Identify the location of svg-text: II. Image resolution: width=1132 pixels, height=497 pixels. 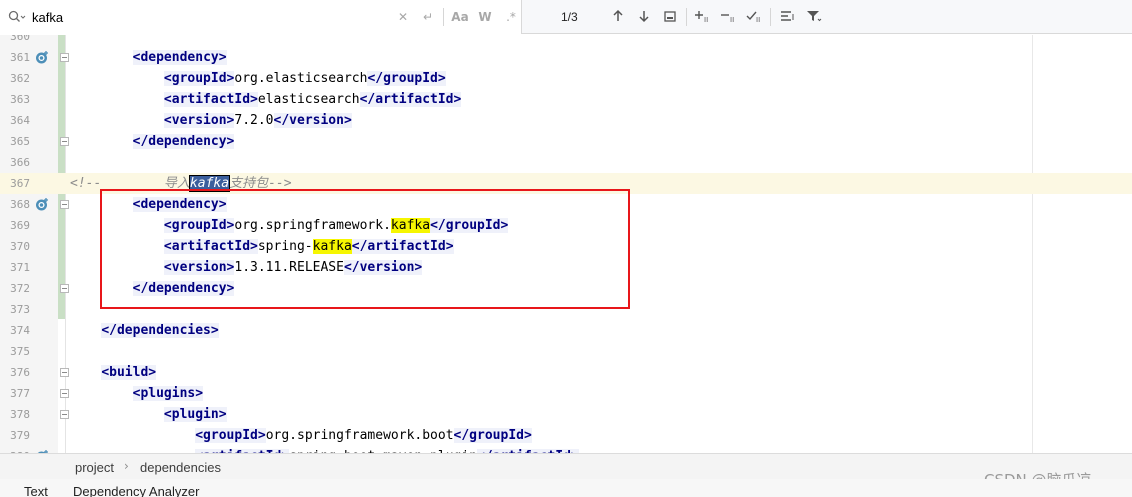
(732, 19).